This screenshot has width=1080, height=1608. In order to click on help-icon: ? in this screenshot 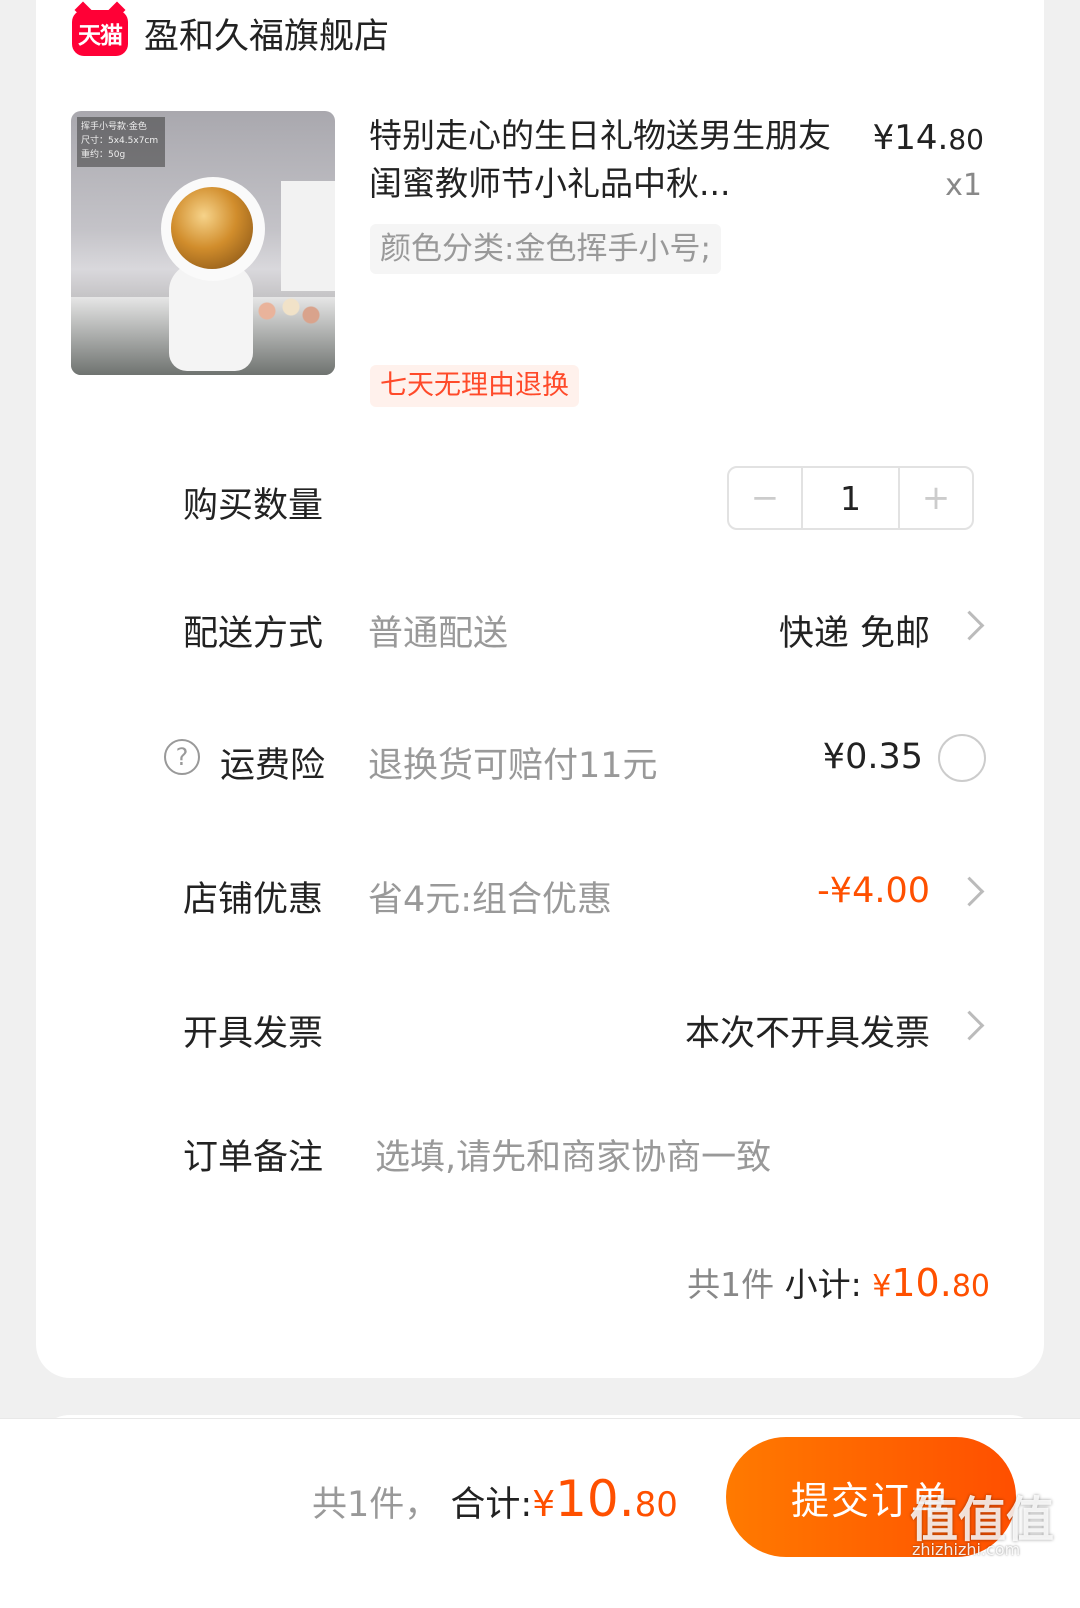, I will do `click(182, 757)`.